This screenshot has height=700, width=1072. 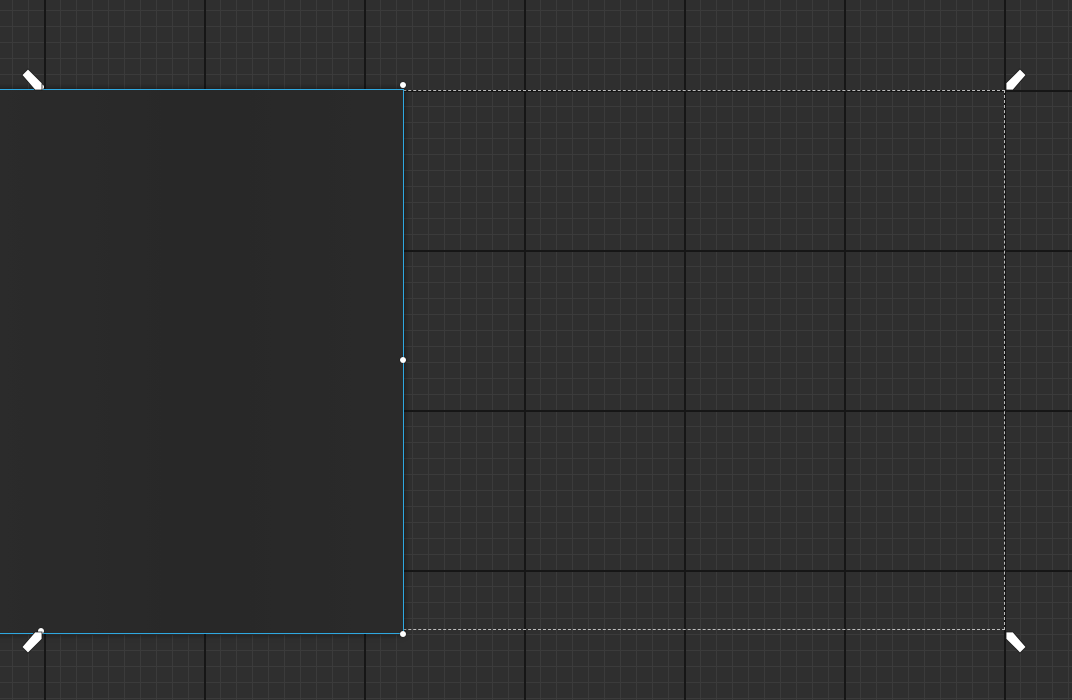 What do you see at coordinates (403, 85) in the screenshot?
I see `resize-handle-top-right` at bounding box center [403, 85].